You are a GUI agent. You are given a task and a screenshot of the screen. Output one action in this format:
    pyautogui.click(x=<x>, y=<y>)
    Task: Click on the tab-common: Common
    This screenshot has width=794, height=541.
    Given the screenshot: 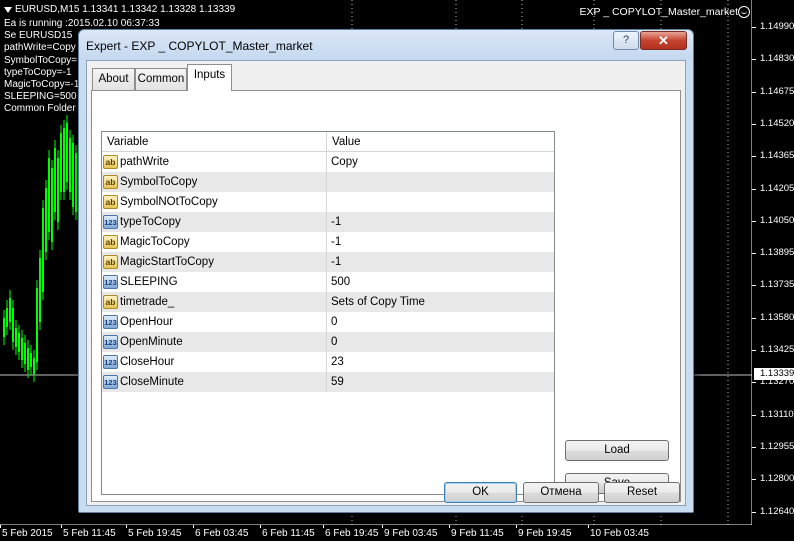 What is the action you would take?
    pyautogui.click(x=161, y=79)
    